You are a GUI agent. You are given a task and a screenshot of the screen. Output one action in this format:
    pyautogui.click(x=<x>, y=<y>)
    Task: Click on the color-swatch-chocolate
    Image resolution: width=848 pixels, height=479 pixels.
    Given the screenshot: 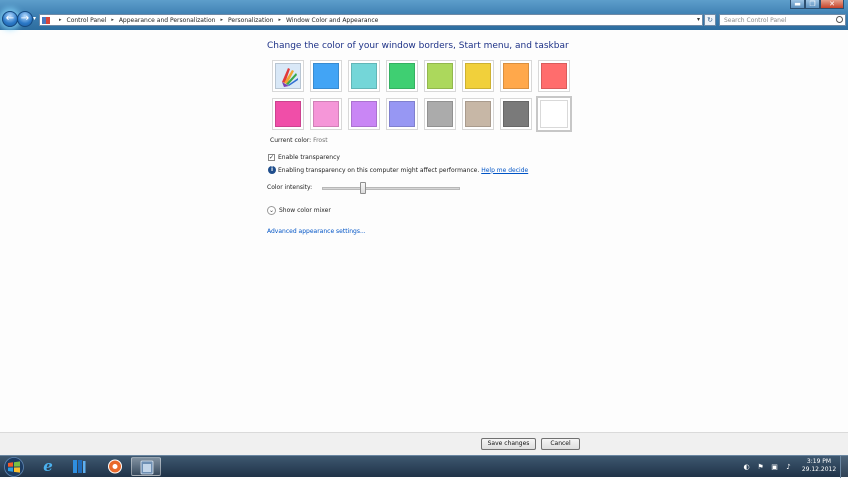 What is the action you would take?
    pyautogui.click(x=516, y=114)
    